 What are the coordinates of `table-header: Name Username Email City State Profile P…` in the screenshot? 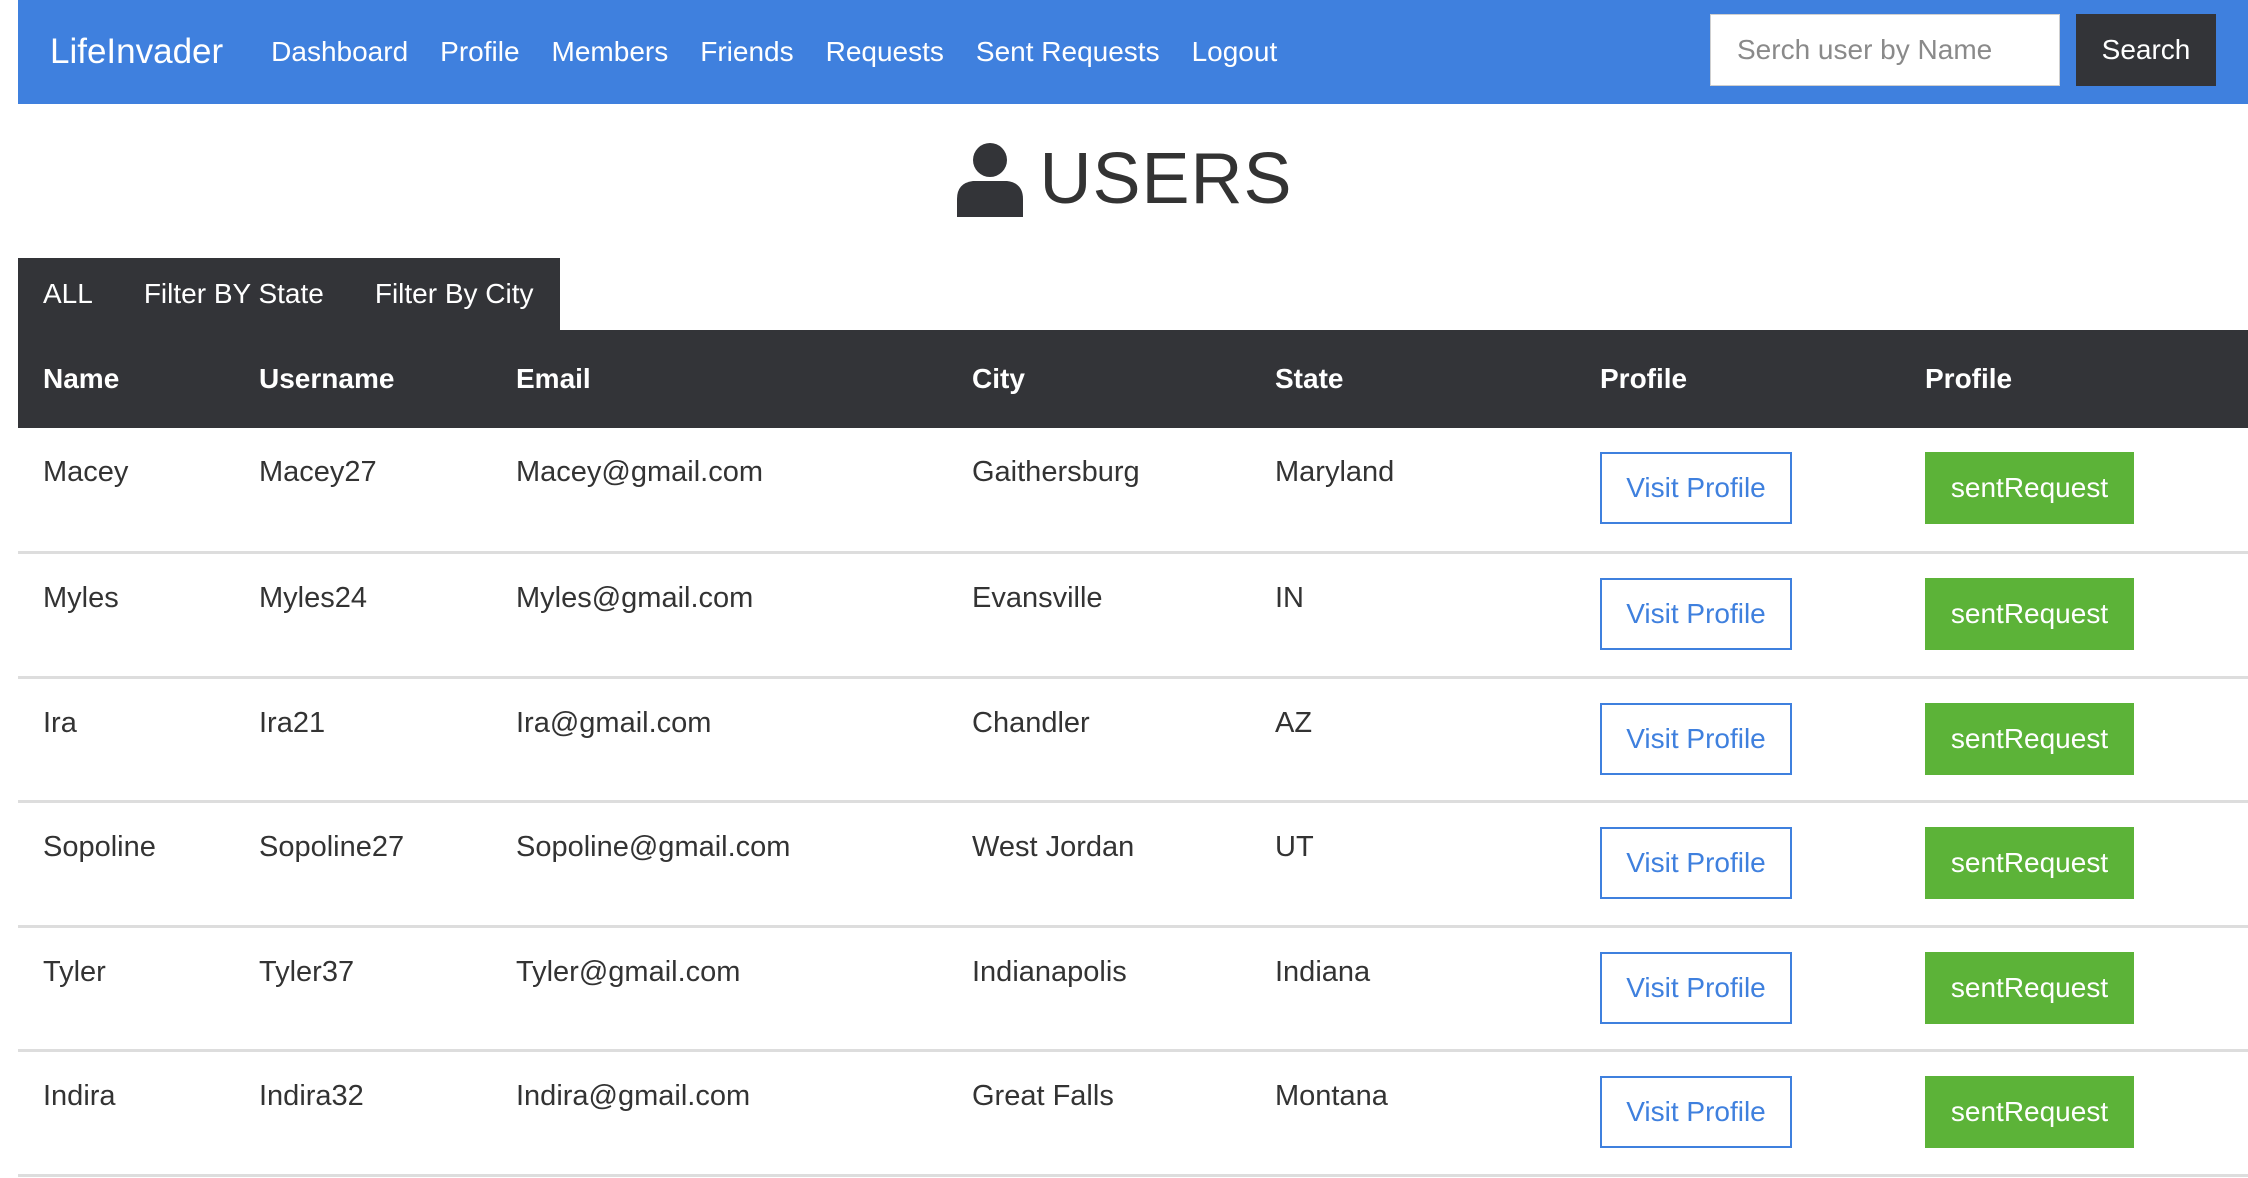 It's located at (1133, 379).